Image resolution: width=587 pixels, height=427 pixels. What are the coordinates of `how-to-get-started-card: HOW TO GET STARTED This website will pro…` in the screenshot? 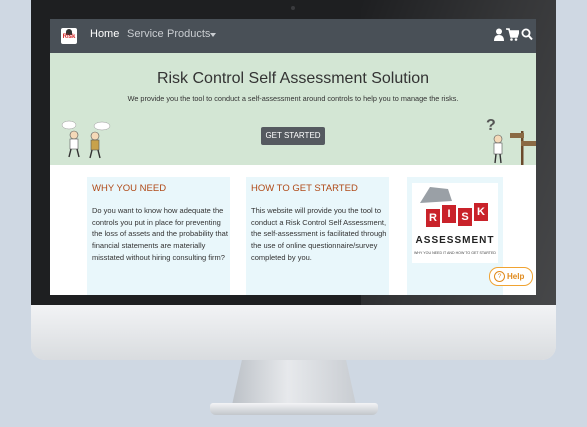 It's located at (317, 236).